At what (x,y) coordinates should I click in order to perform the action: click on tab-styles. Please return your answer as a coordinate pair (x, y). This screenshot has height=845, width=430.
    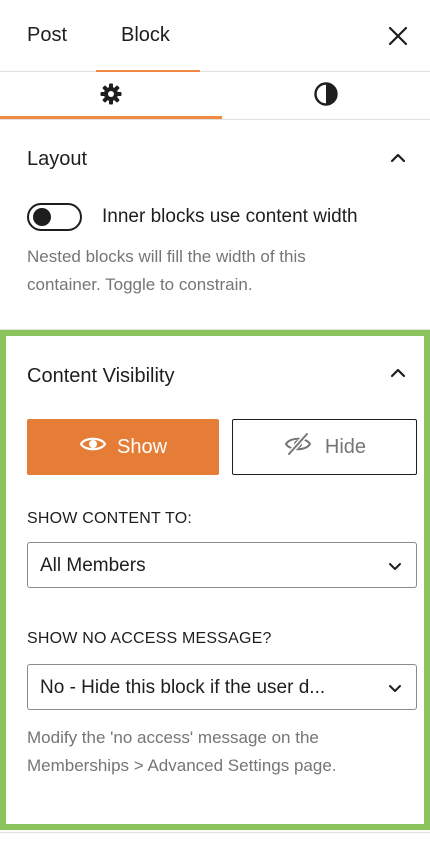
    Looking at the image, I should click on (326, 96).